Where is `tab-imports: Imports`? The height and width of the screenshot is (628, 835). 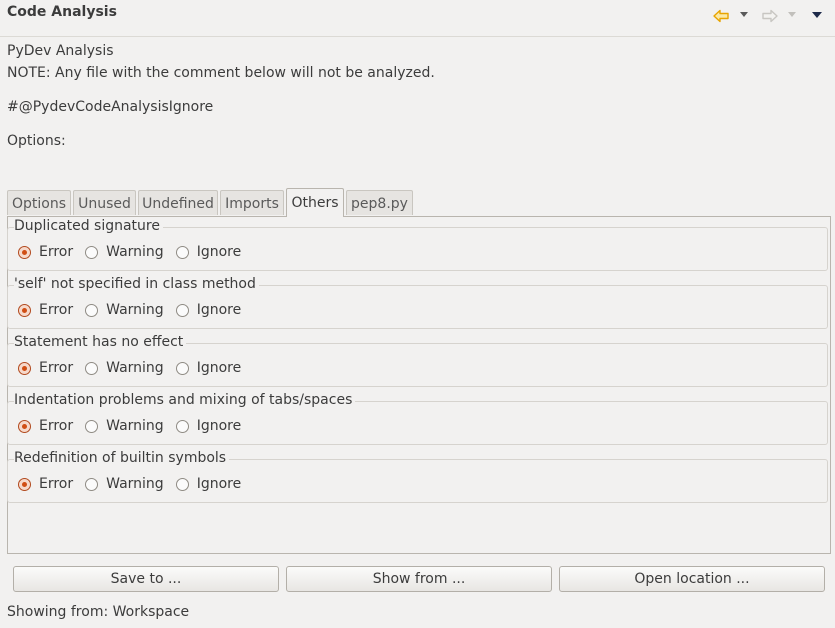
tab-imports: Imports is located at coordinates (252, 202).